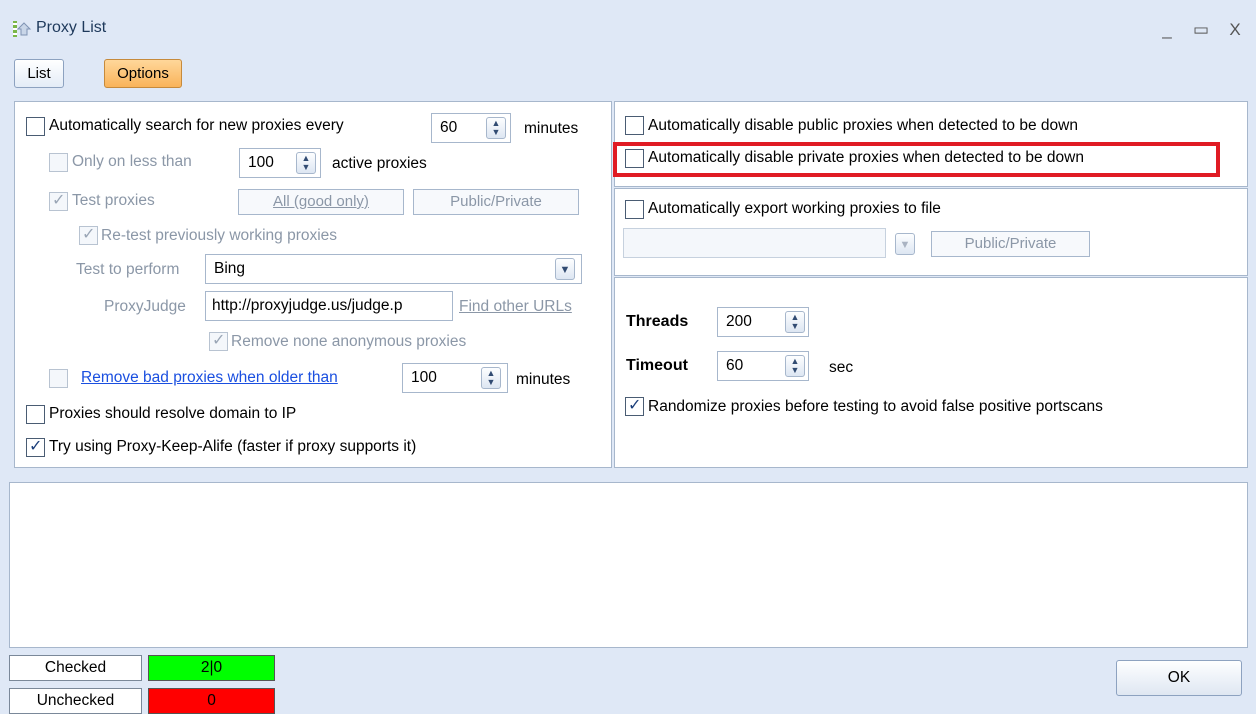  Describe the element at coordinates (543, 379) in the screenshot. I see `remove-bad-unit: minutes` at that location.